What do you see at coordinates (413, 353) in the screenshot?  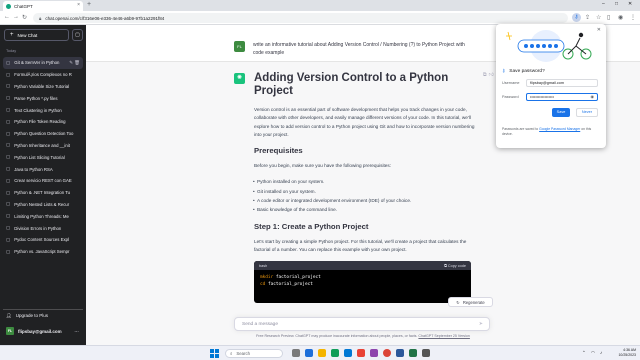 I see `excel-icon` at bounding box center [413, 353].